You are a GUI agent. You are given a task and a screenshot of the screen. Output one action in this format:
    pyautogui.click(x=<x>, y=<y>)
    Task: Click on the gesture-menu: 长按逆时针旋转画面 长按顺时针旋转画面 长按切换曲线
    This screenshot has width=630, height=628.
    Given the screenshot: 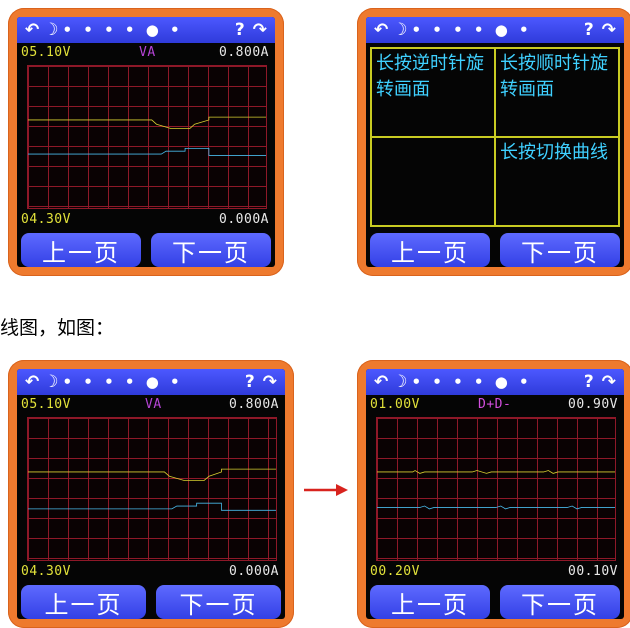 What is the action you would take?
    pyautogui.click(x=495, y=137)
    